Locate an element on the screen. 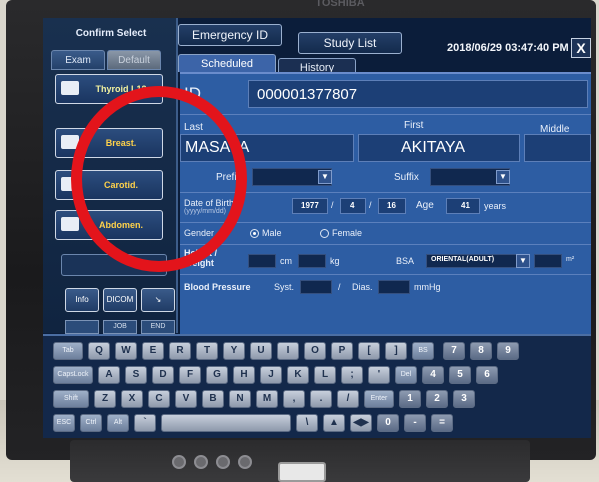 This screenshot has width=599, height=482. keyboard-key: I is located at coordinates (288, 351).